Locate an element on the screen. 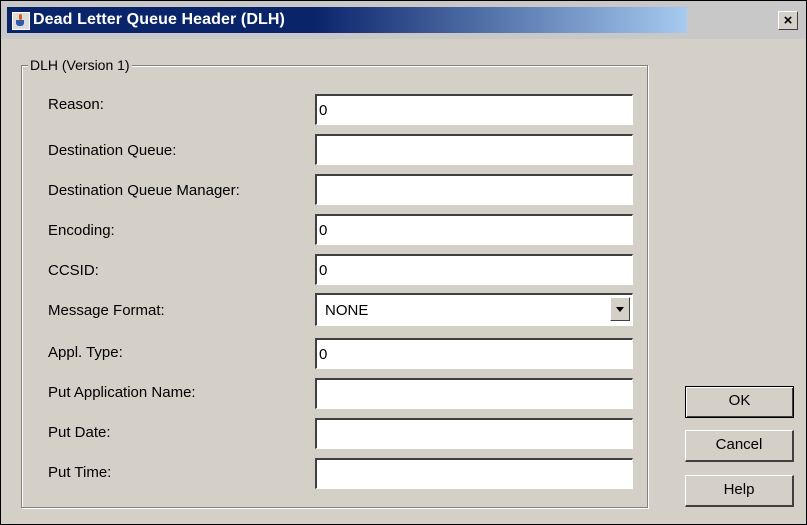  put-application-name-field is located at coordinates (474, 393).